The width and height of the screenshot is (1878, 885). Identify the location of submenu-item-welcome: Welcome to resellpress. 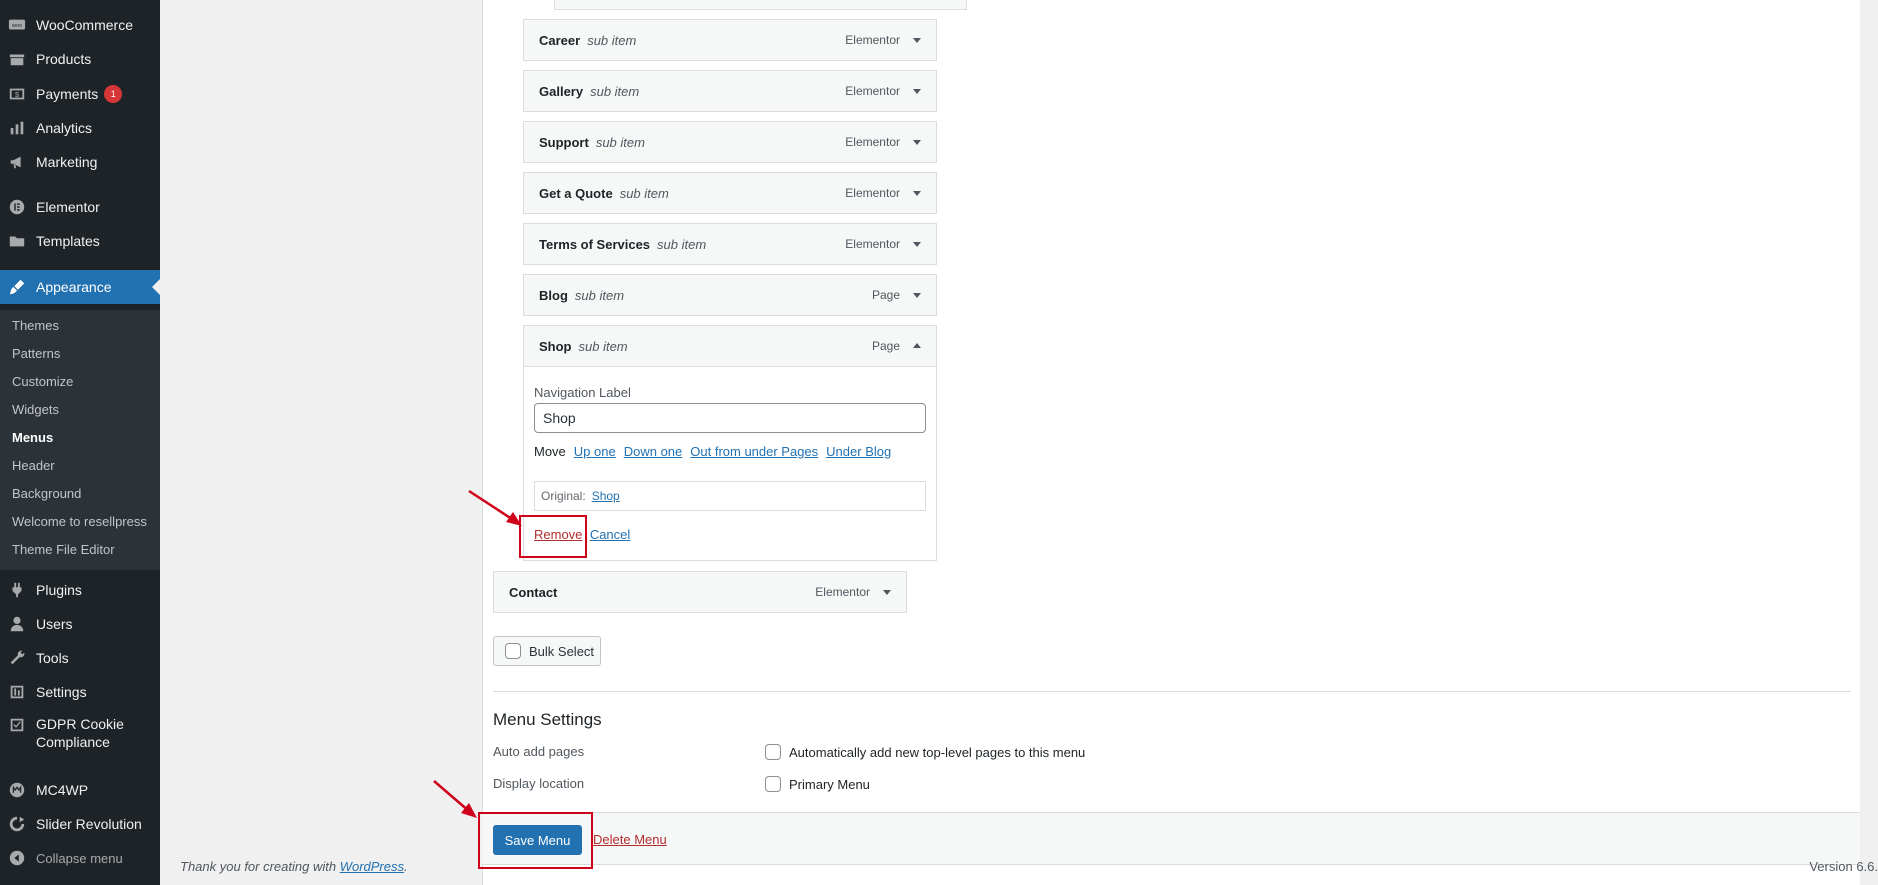
(79, 521).